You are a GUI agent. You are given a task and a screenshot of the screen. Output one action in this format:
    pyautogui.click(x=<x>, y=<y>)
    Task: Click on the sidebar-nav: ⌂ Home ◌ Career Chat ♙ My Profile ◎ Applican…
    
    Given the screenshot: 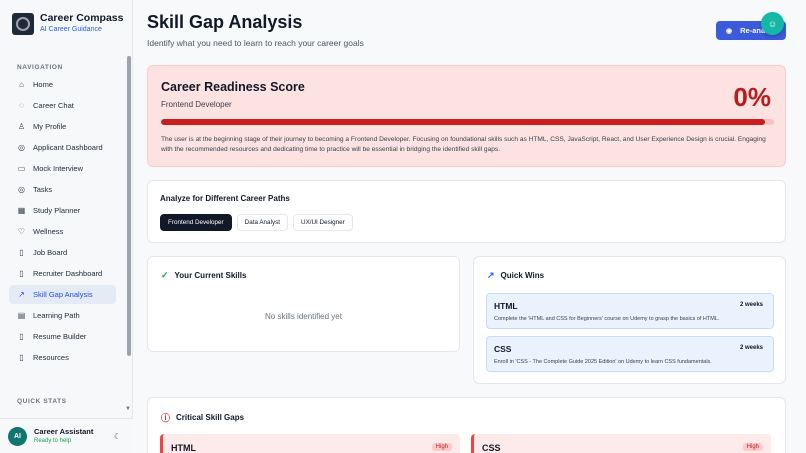 What is the action you would take?
    pyautogui.click(x=62, y=222)
    